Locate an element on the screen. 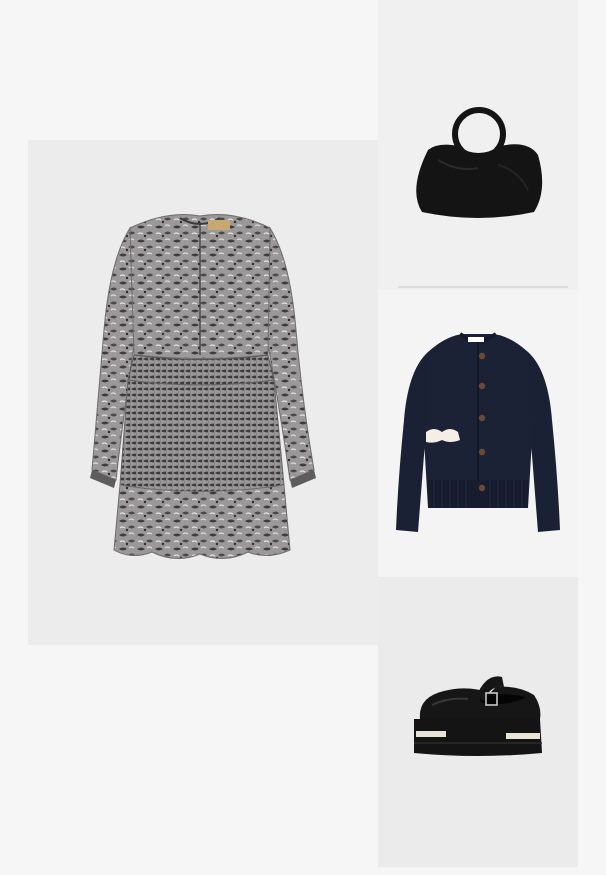  dress-illustration is located at coordinates (203, 386).